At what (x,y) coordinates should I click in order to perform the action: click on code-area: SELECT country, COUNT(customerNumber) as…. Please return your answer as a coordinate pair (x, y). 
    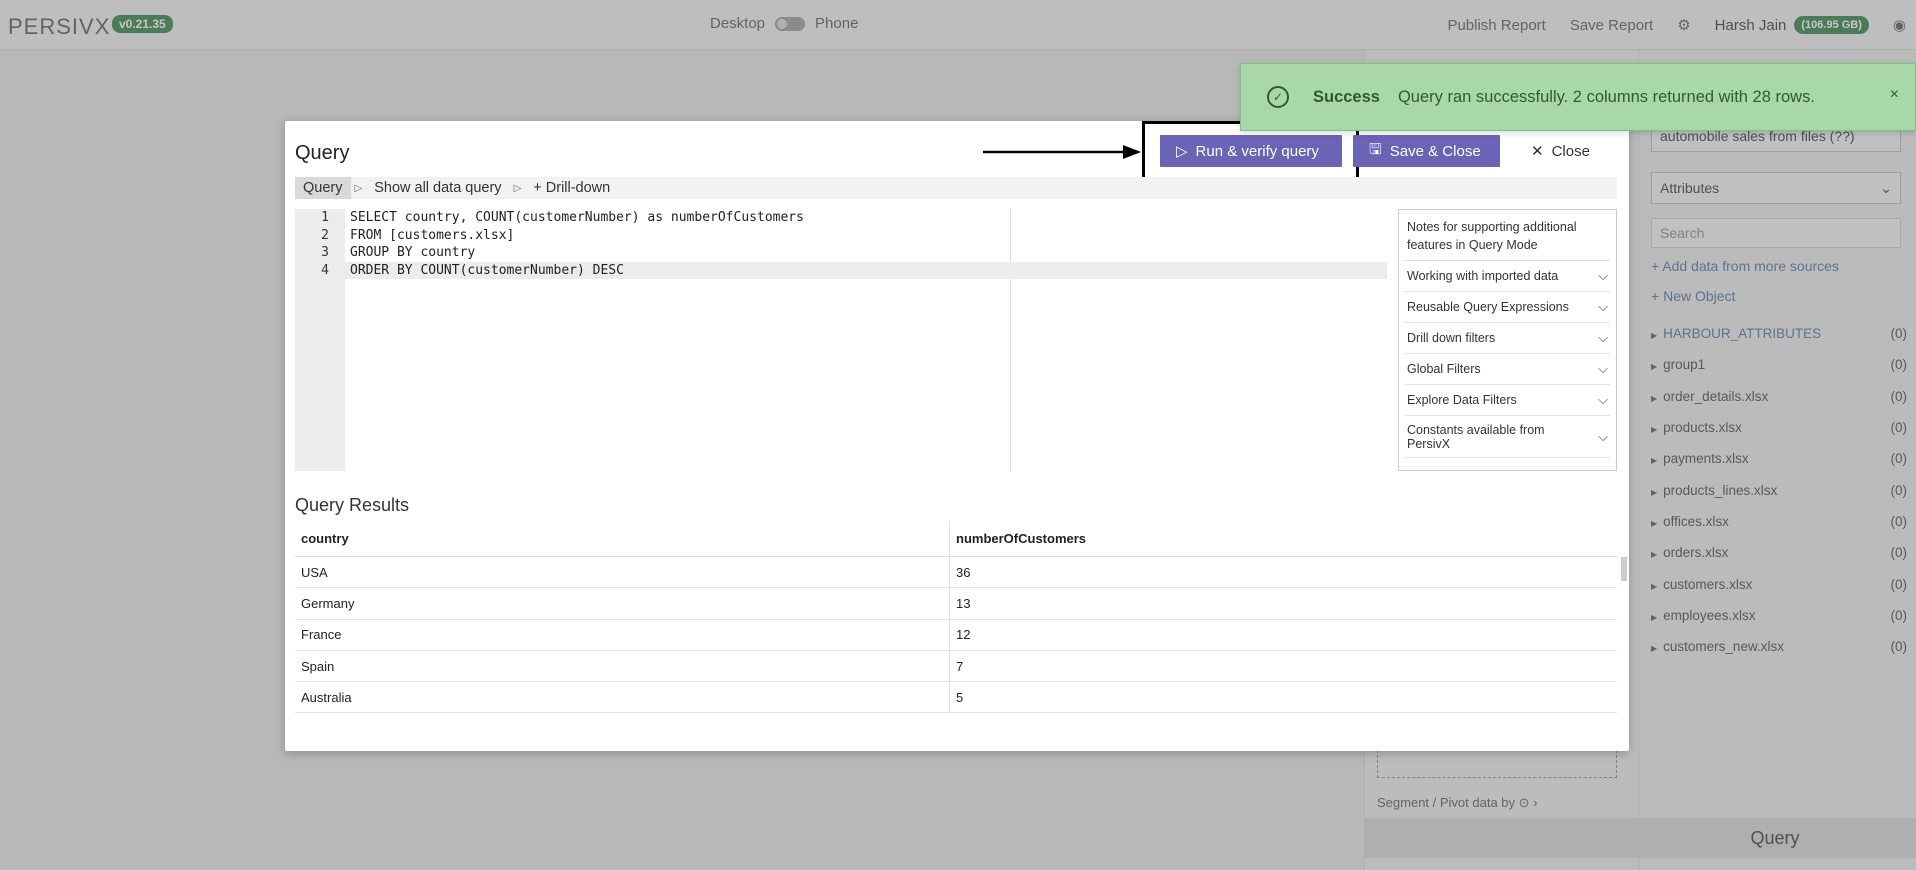
    Looking at the image, I should click on (866, 244).